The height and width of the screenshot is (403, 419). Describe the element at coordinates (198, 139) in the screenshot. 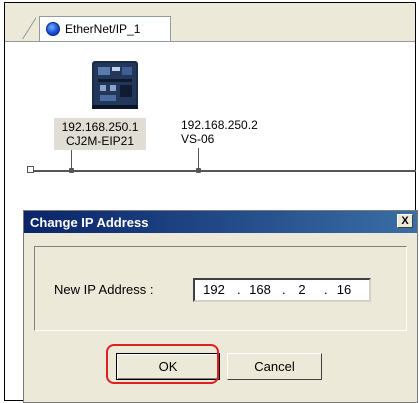

I see `node-2-name: VS-06` at that location.